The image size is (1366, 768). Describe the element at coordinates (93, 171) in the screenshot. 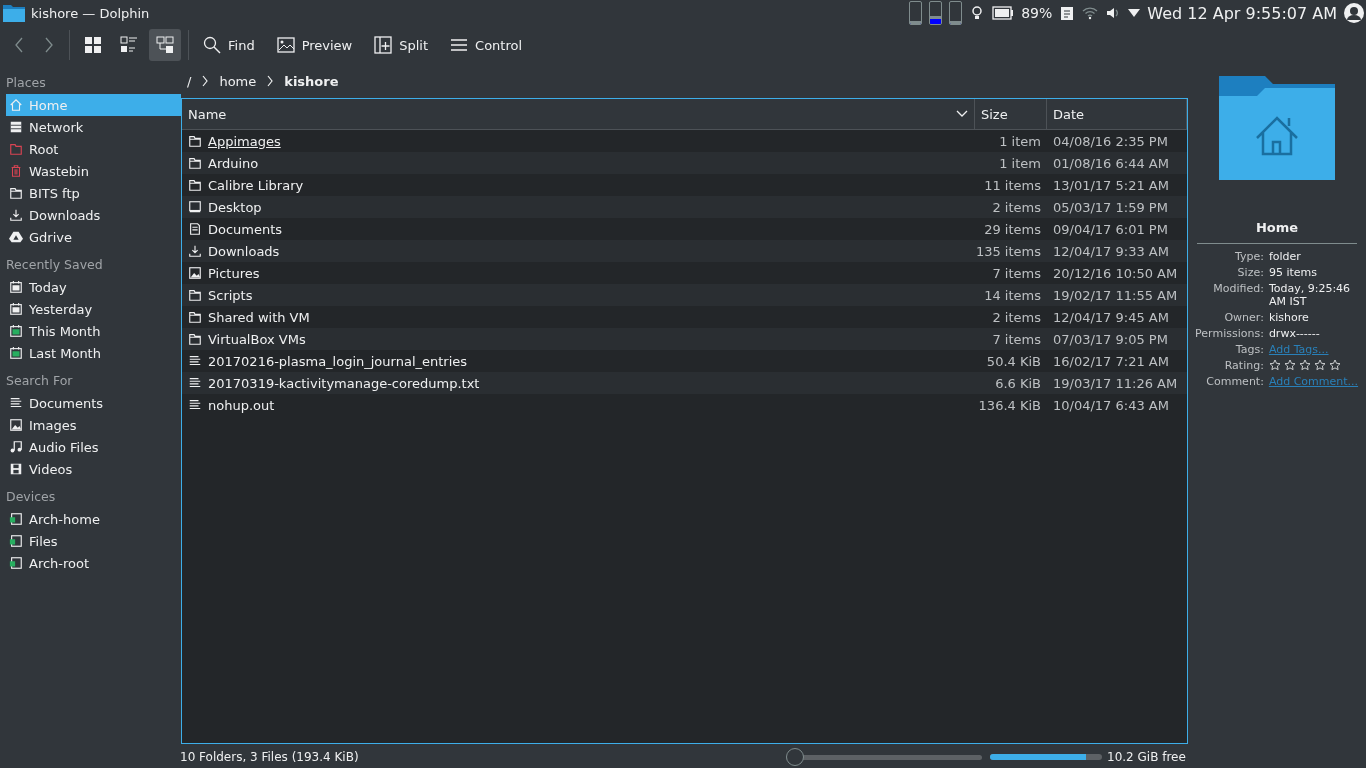

I see `places-item: Wastebin` at that location.